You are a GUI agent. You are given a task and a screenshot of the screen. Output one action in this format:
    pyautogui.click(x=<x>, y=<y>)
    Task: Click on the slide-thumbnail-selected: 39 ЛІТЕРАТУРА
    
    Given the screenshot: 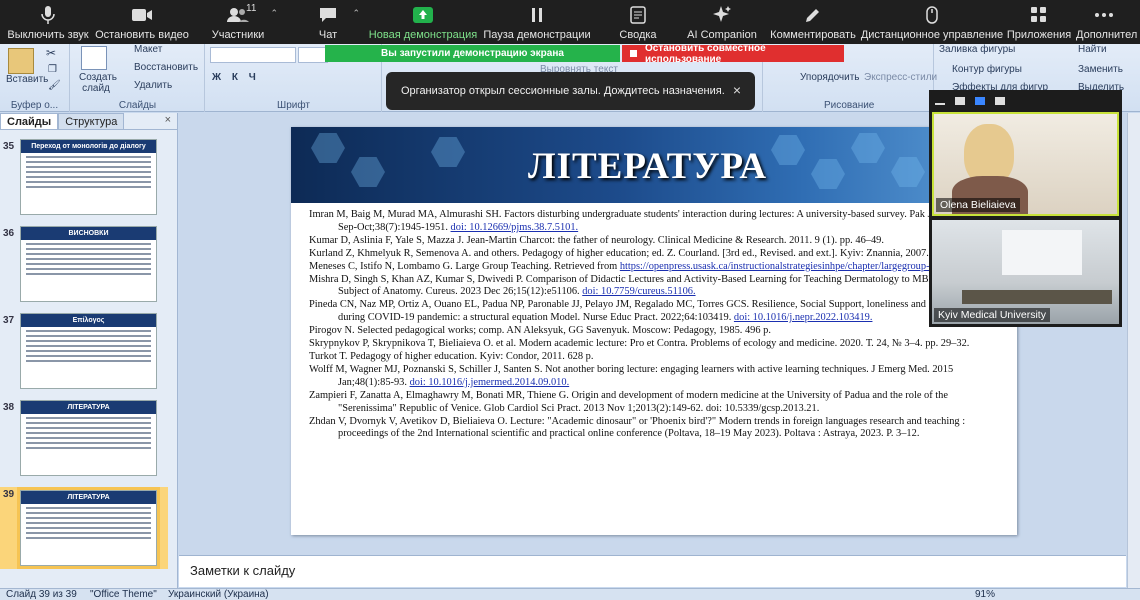 What is the action you would take?
    pyautogui.click(x=84, y=528)
    